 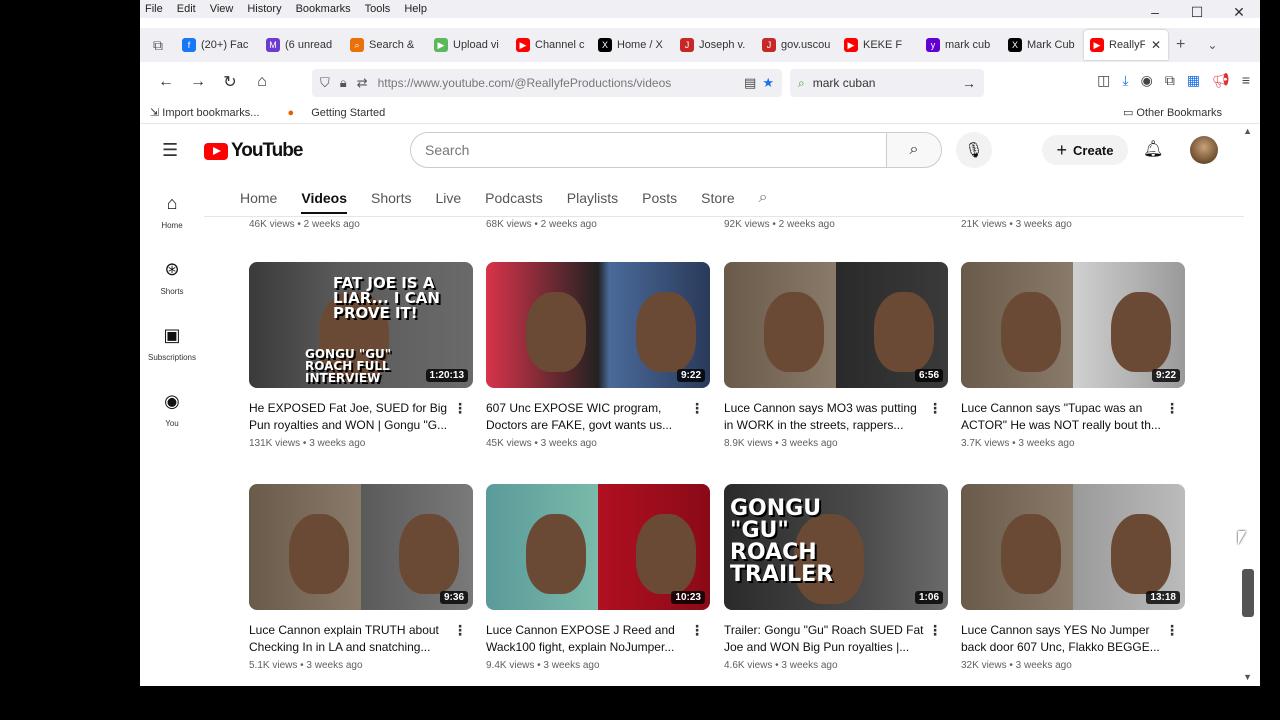 What do you see at coordinates (1193, 80) in the screenshot?
I see `extension-icon: ▦` at bounding box center [1193, 80].